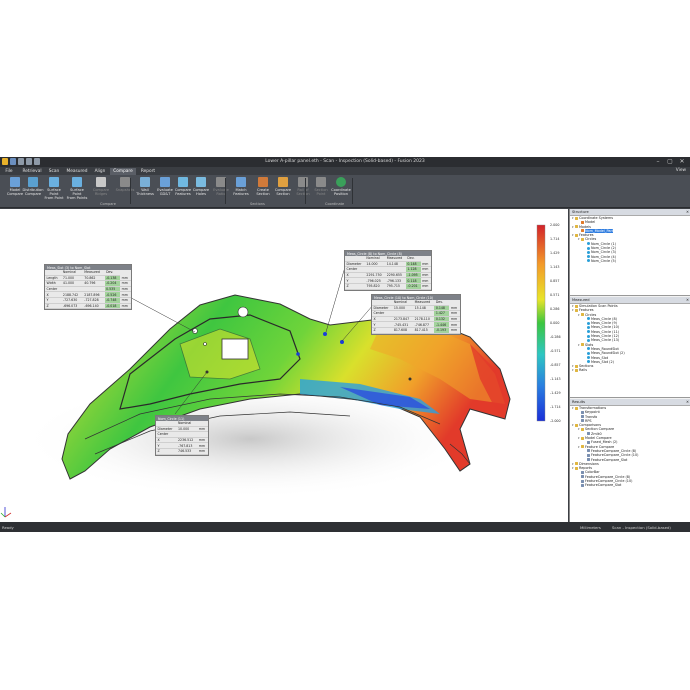 Image resolution: width=690 pixels, height=690 pixels. I want to click on callout-cell: -0.193, so click(442, 330).